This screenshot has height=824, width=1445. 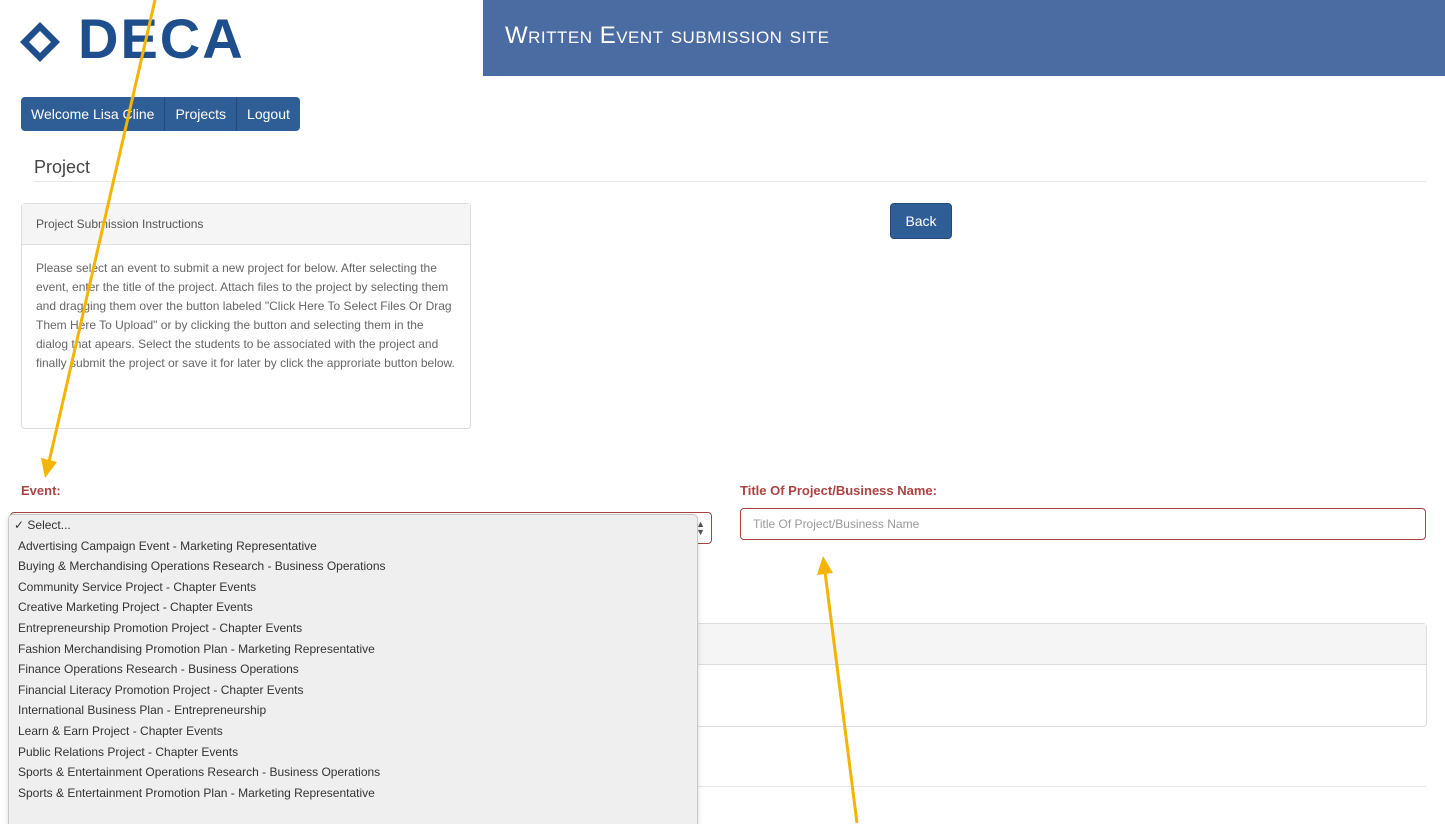 What do you see at coordinates (667, 35) in the screenshot?
I see `site-title: Written Event submission site` at bounding box center [667, 35].